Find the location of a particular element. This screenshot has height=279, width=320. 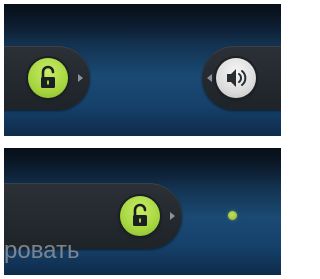

slide-to-unlock-label: ровать is located at coordinates (42, 250).